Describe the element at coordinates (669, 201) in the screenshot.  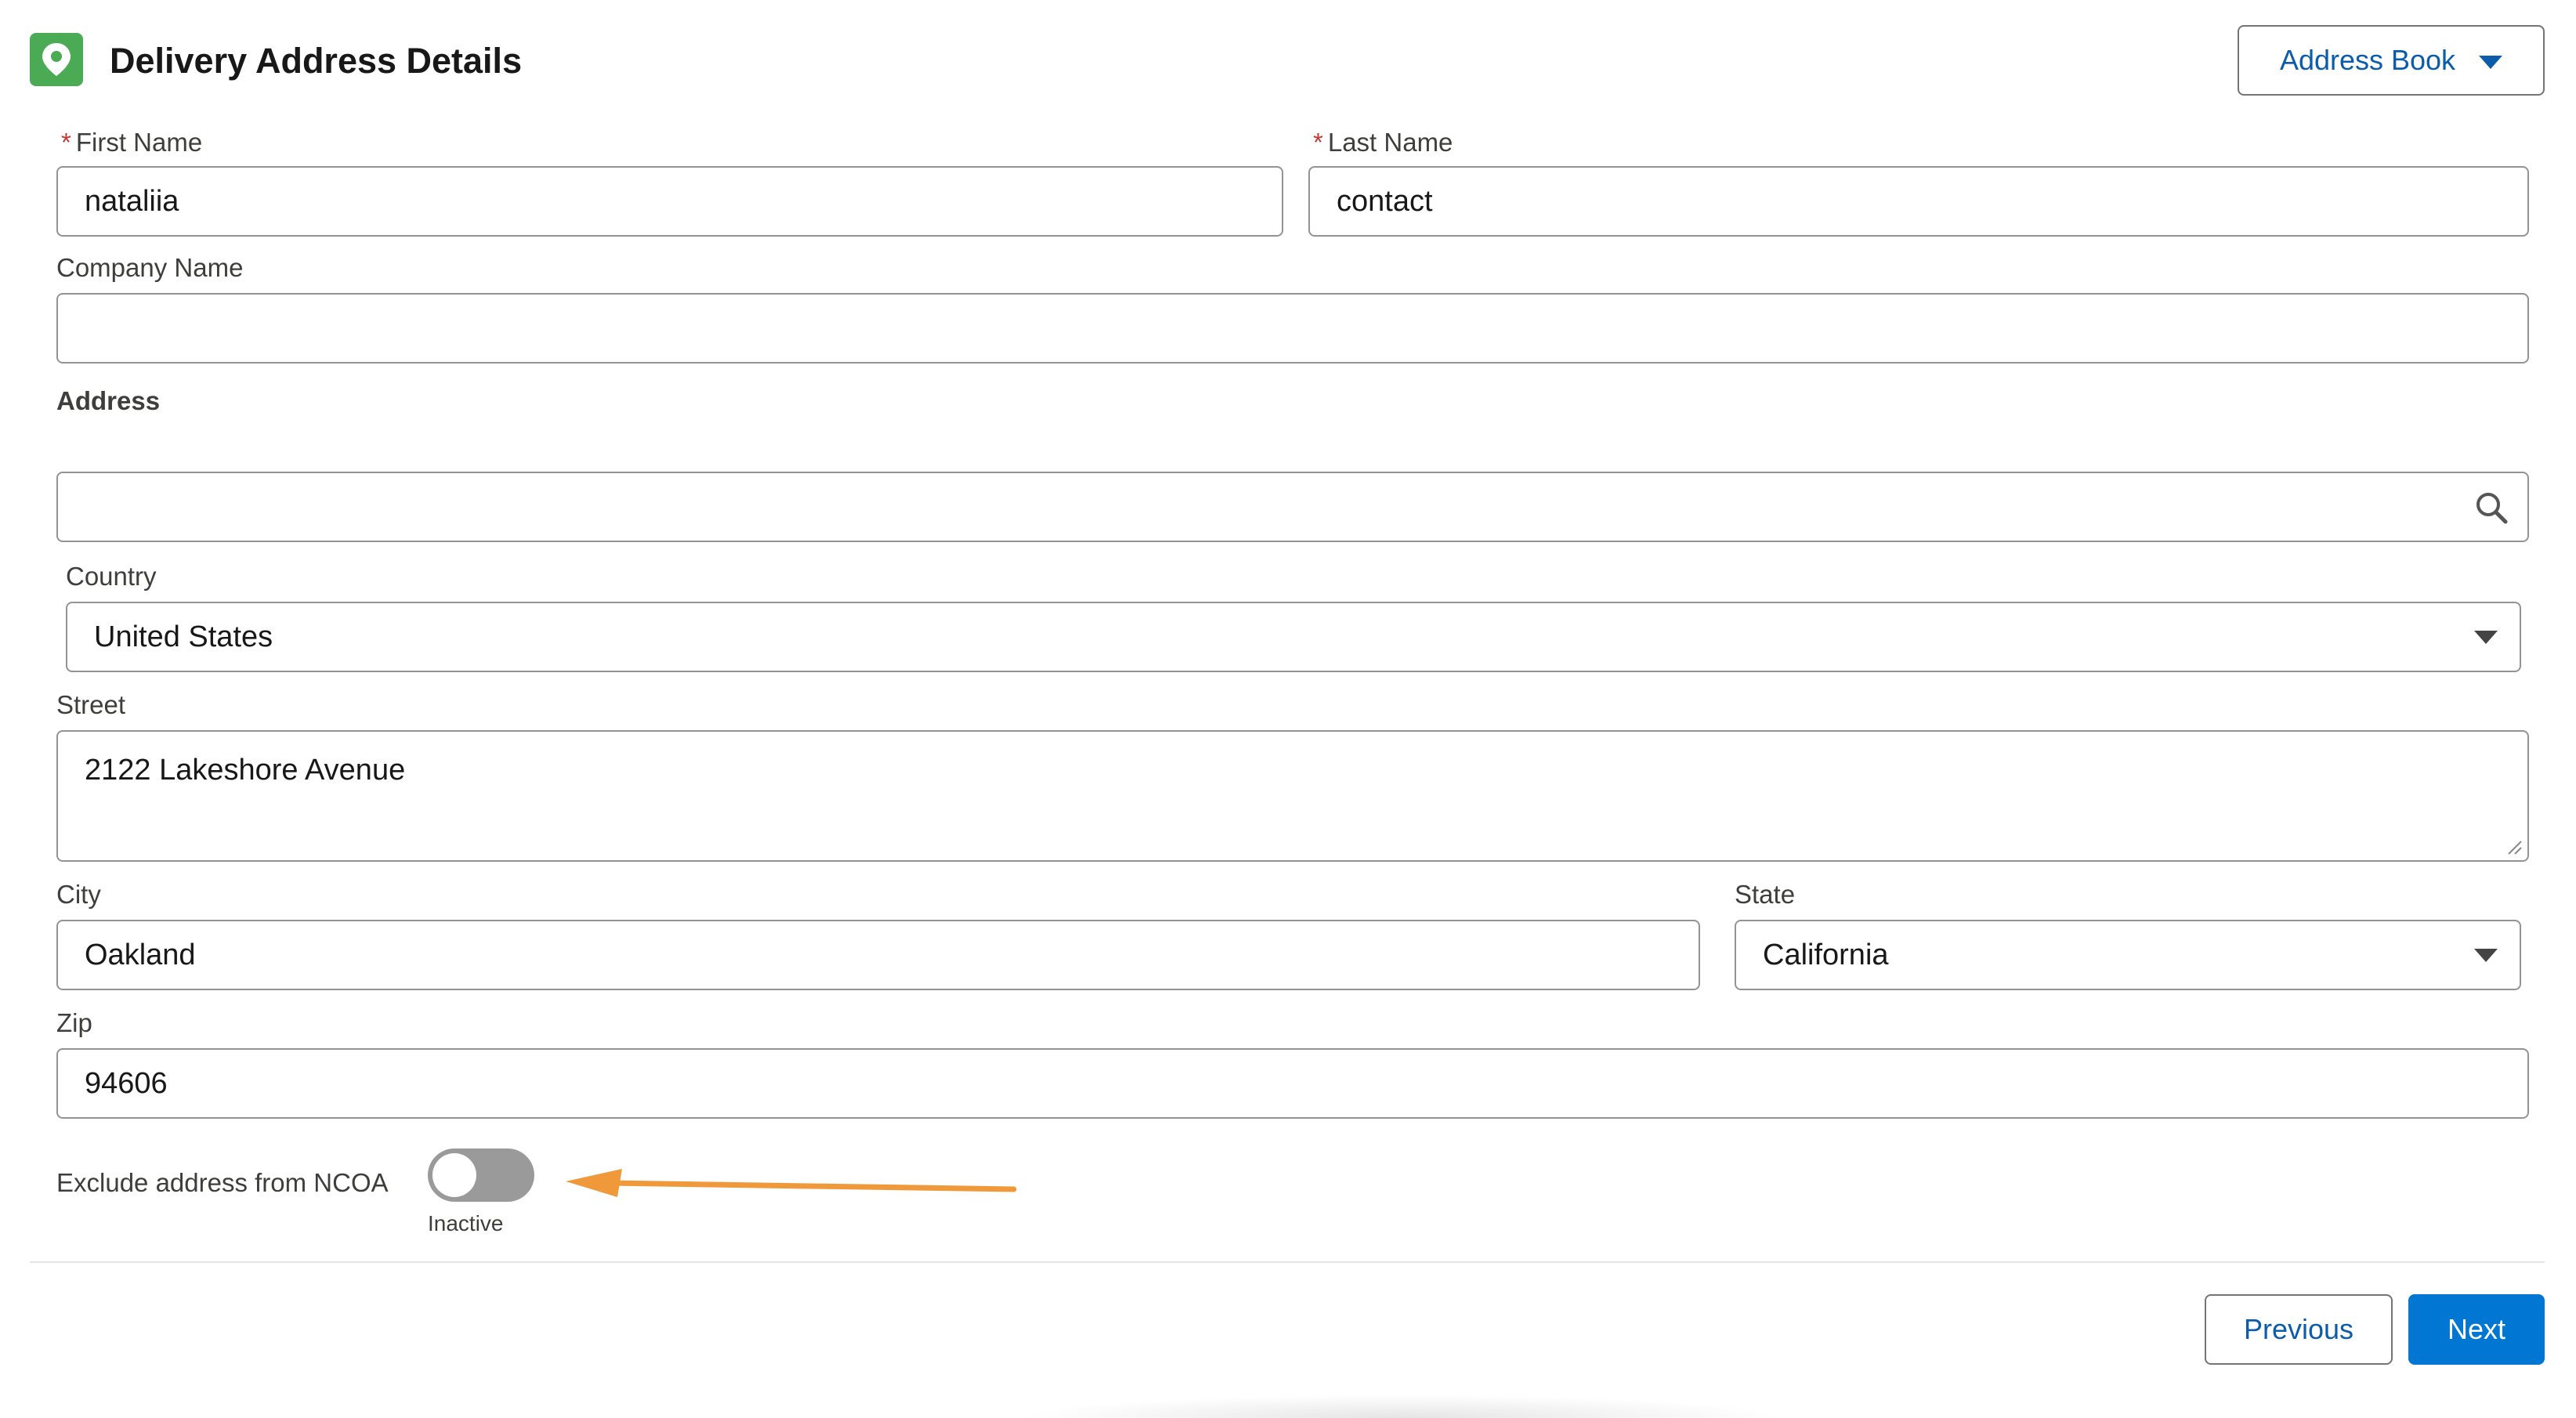
I see `first-name-input: nataliia` at that location.